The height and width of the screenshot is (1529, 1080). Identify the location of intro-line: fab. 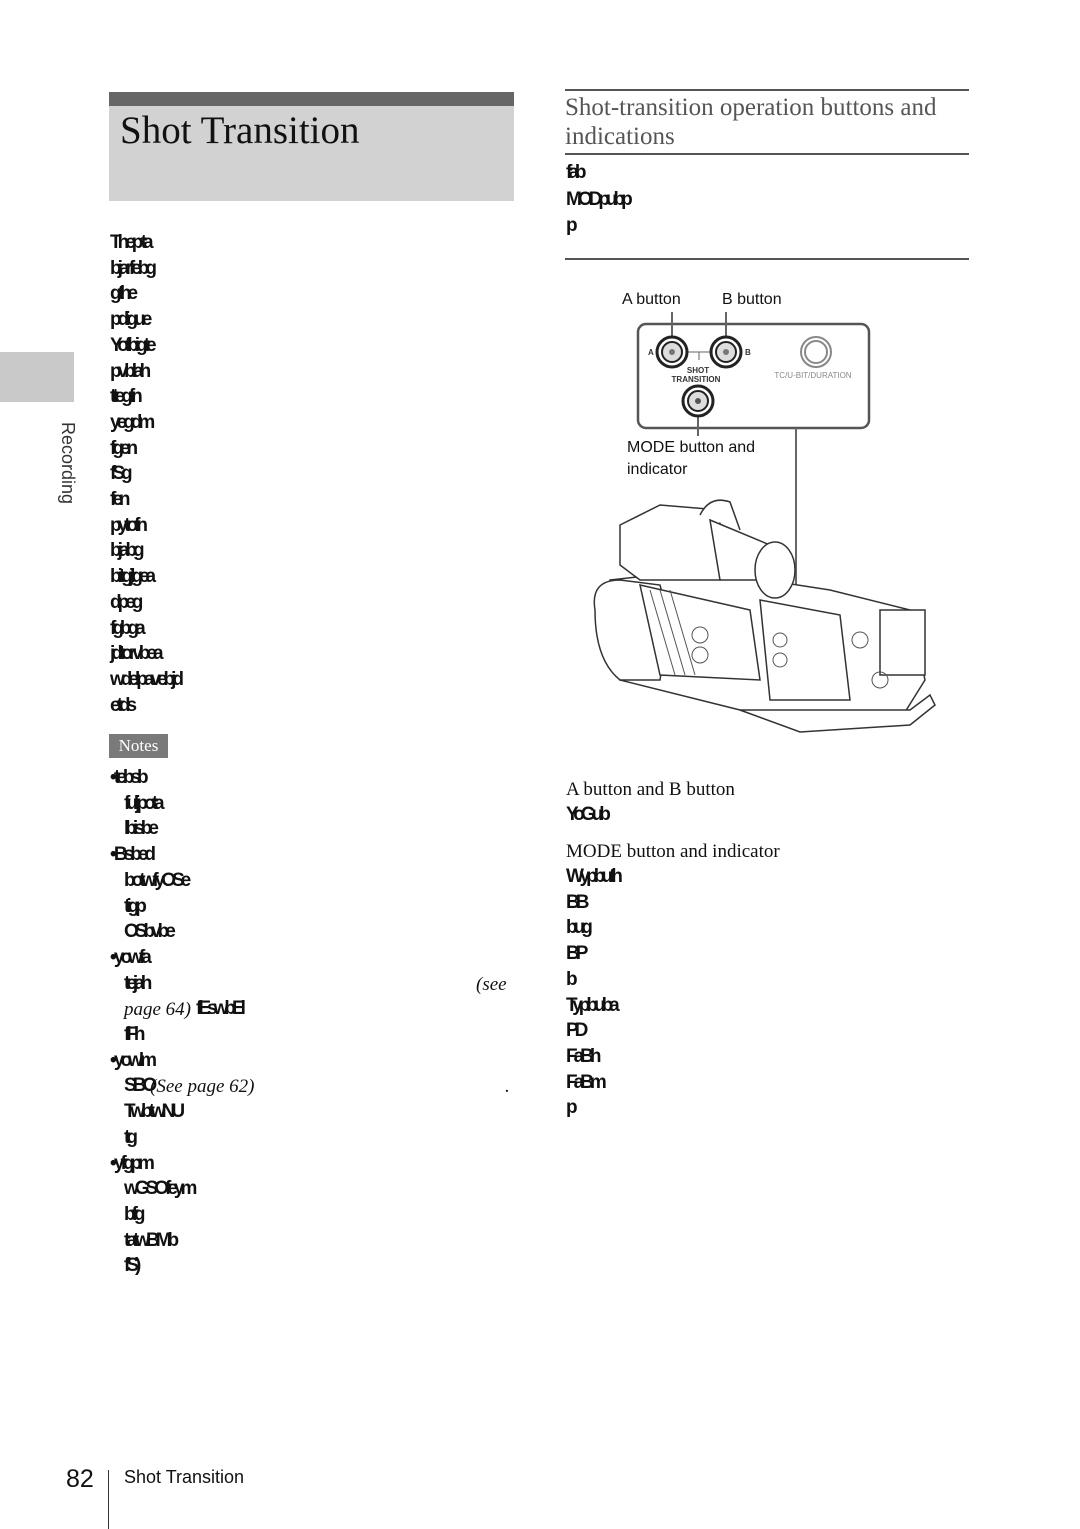
(576, 172).